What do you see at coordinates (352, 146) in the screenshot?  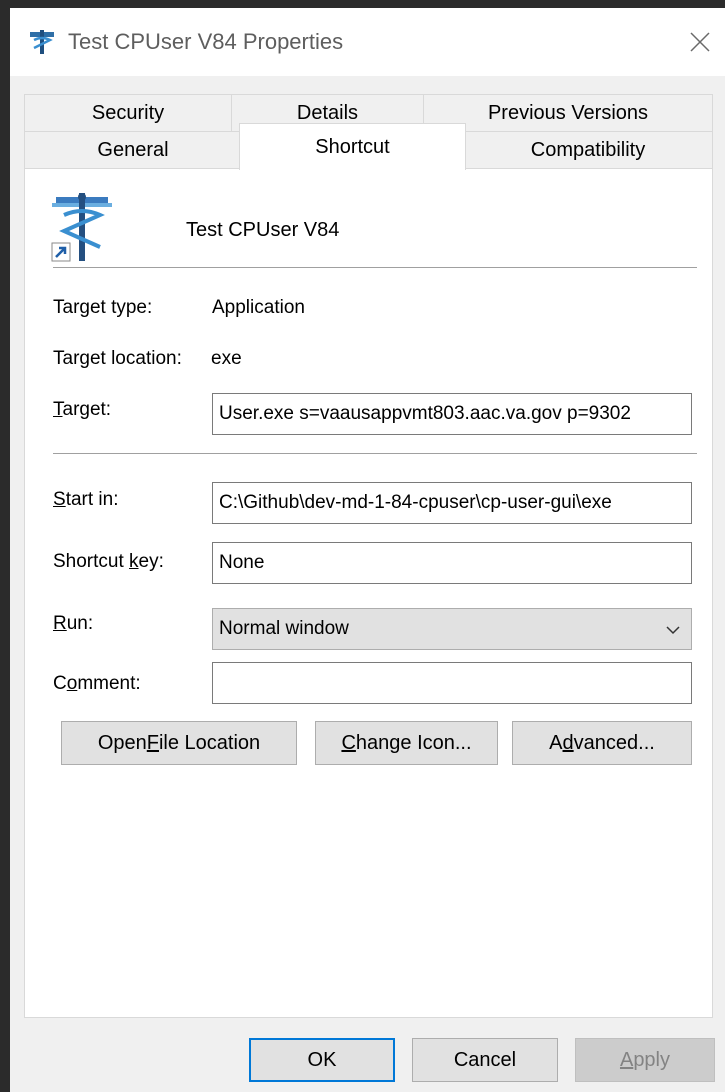 I see `tab-shortcut: Shortcut` at bounding box center [352, 146].